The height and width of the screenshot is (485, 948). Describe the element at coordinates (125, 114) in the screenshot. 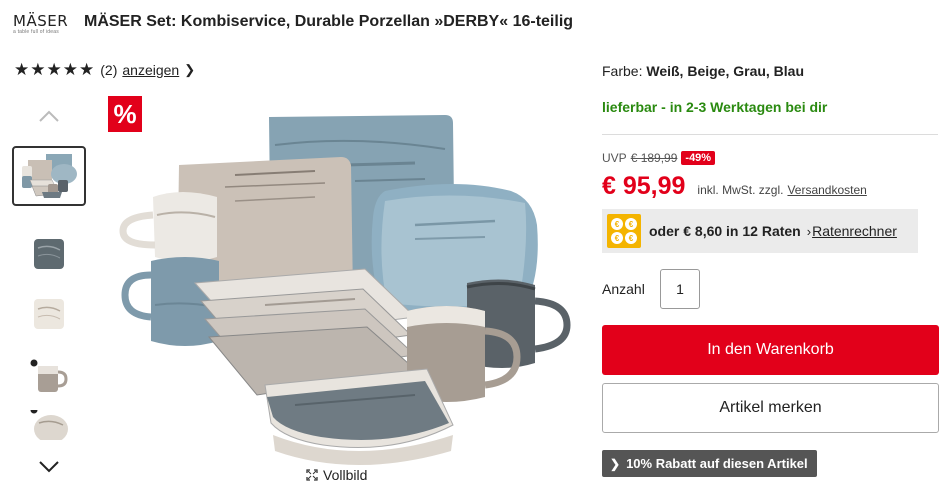

I see `sale-badge: %` at that location.